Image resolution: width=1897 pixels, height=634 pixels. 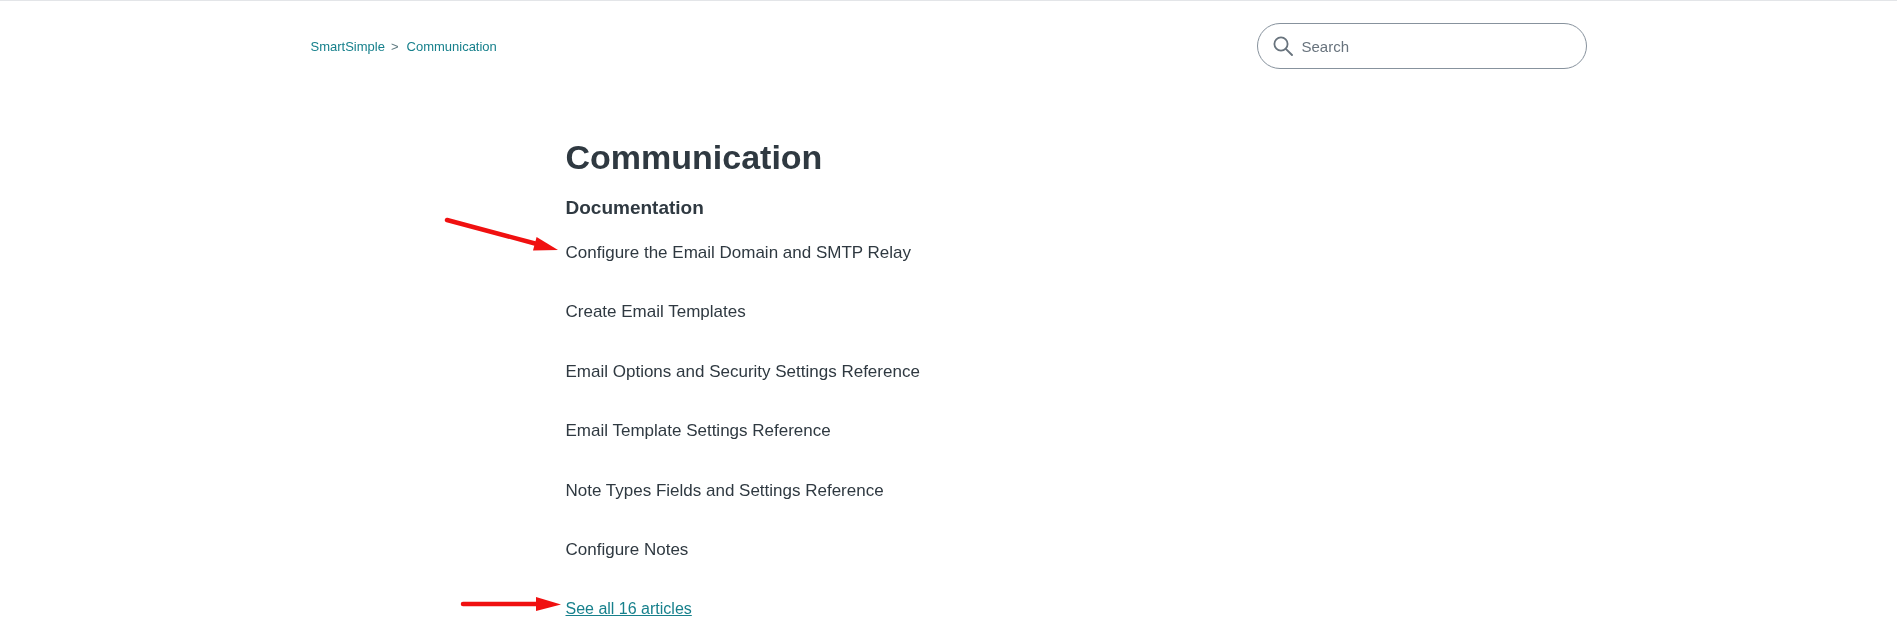 I want to click on article-link: Email Options and Security Settings Reference, so click(x=742, y=371).